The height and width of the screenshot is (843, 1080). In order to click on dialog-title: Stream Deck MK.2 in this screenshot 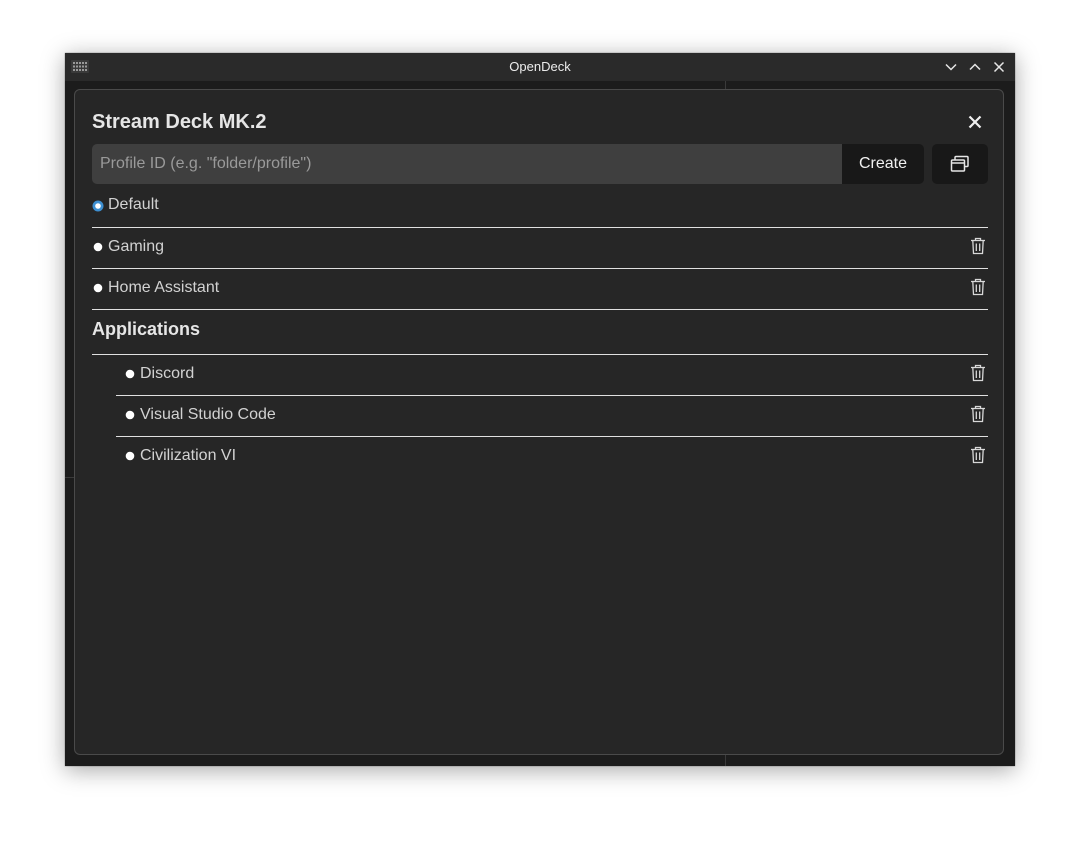, I will do `click(179, 122)`.